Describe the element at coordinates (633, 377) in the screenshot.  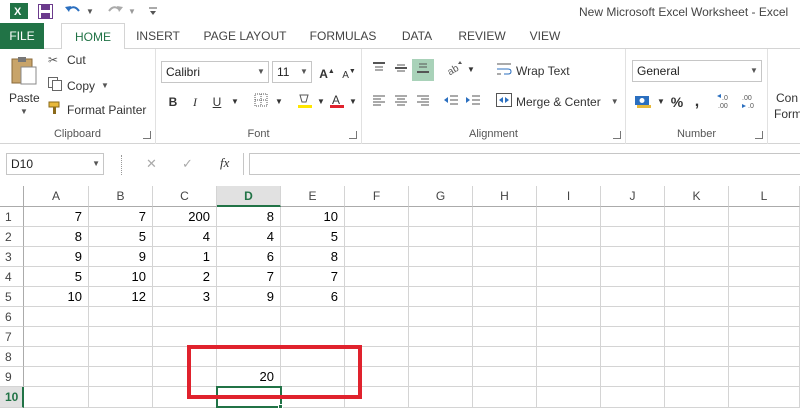
I see `cell-j9` at that location.